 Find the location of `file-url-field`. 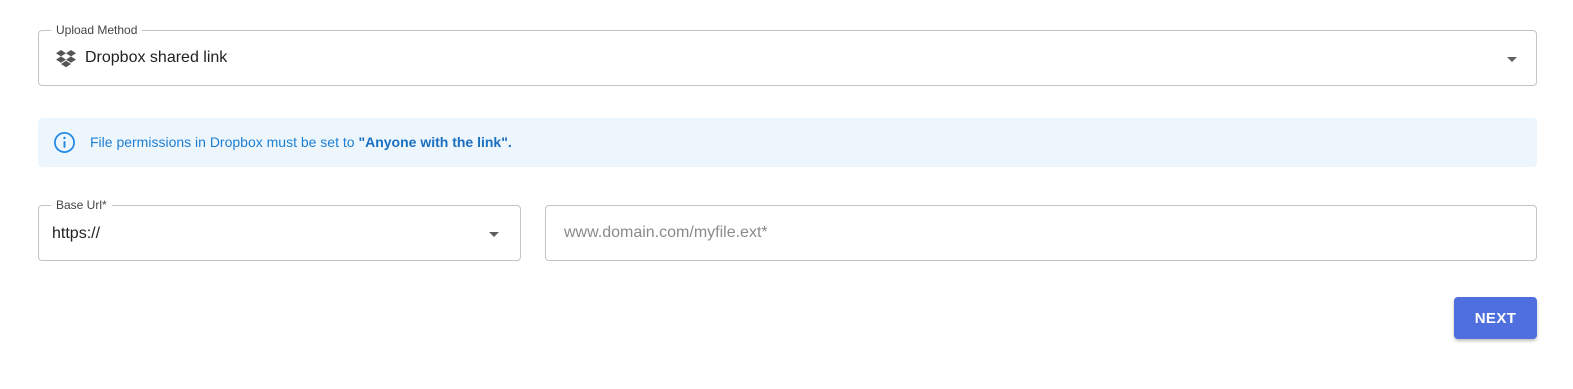

file-url-field is located at coordinates (1041, 233).